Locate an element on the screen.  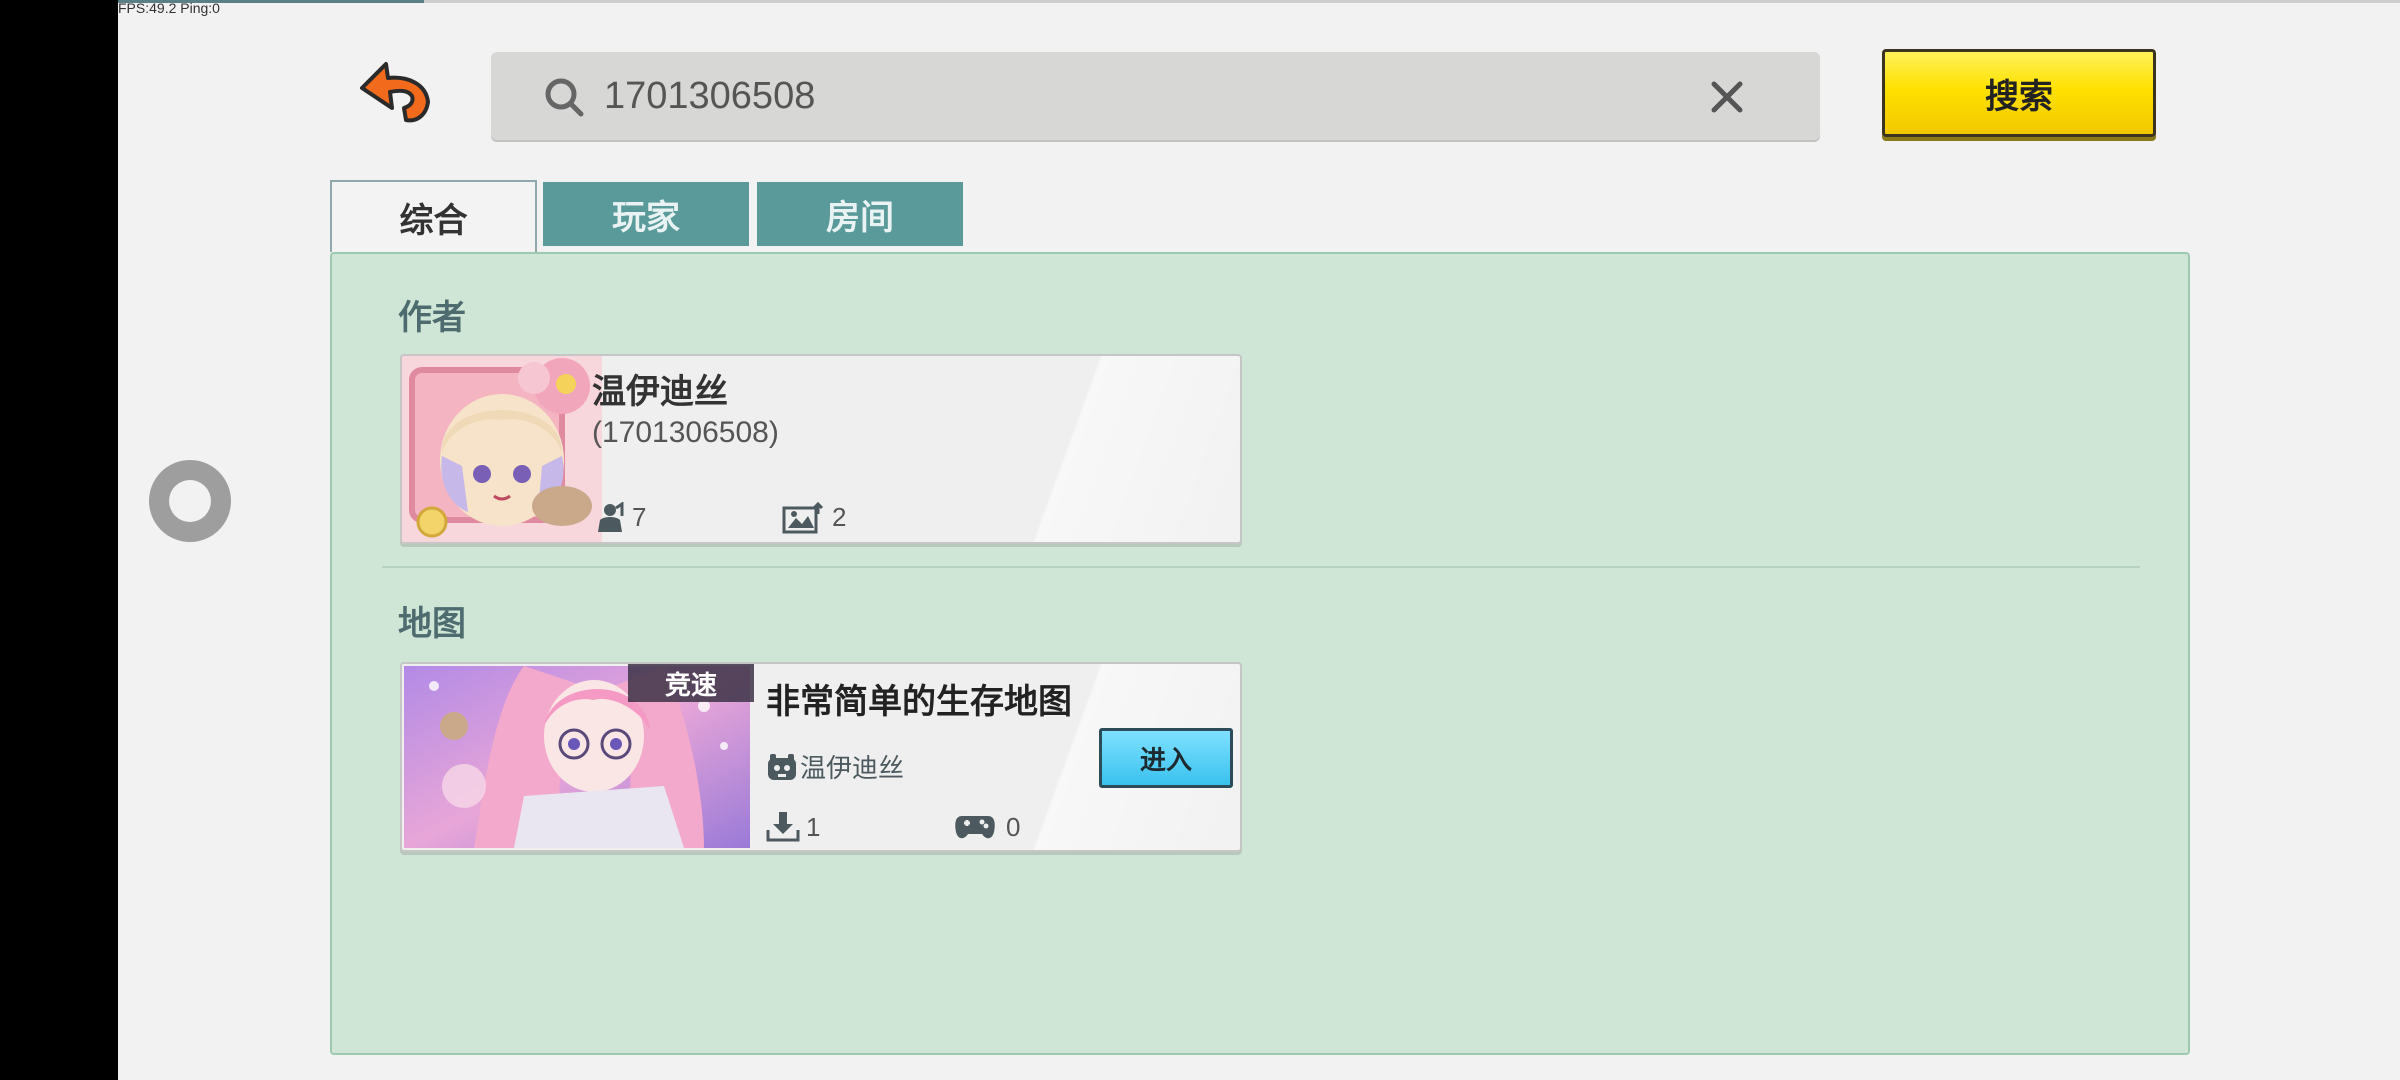
back-arrow-icon is located at coordinates (395, 92).